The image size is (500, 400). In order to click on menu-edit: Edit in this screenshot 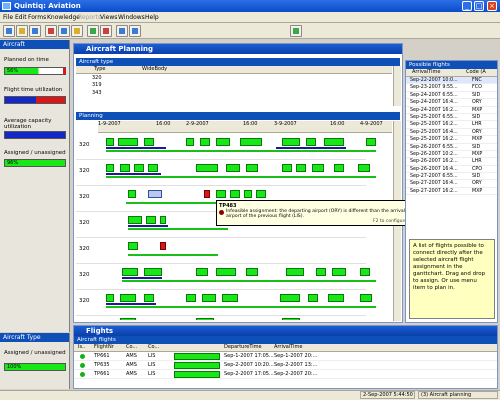, I will do `click(21, 17)`.